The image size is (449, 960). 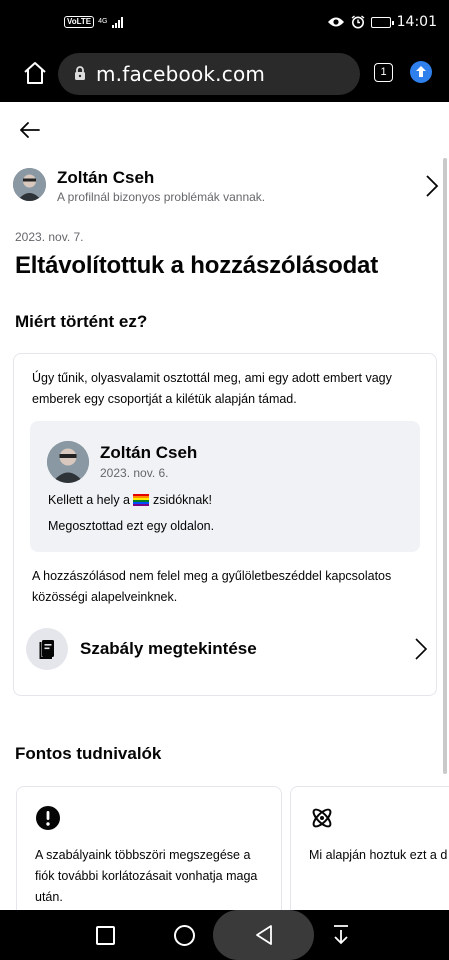 I want to click on clock: 14:01, so click(x=416, y=22).